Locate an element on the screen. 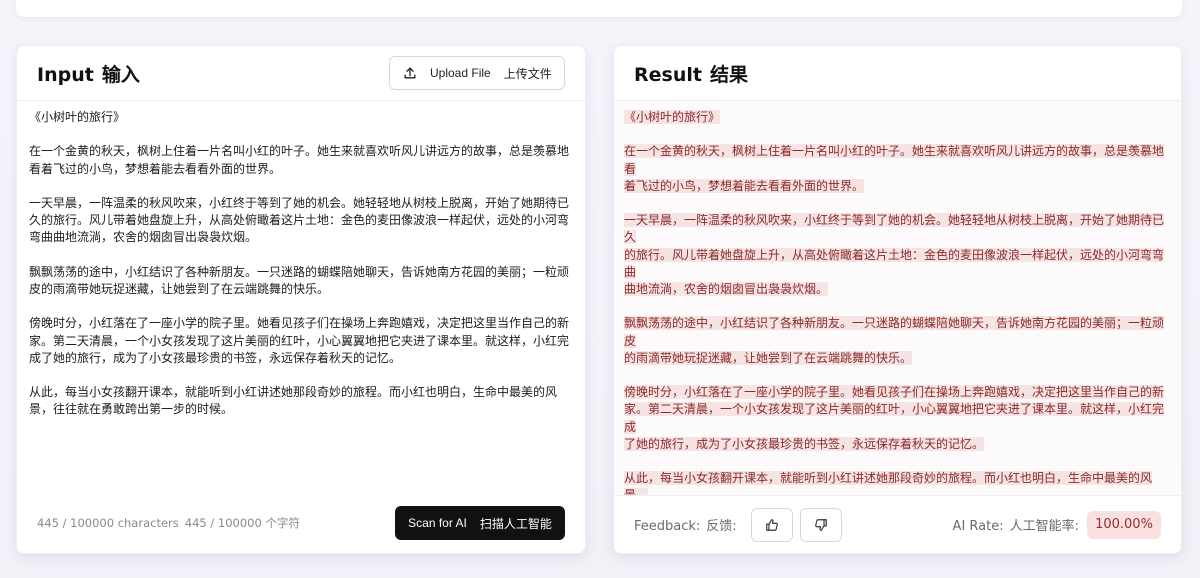 This screenshot has height=578, width=1200. input-panel-header: Input 输入 Upload File 上传文件 is located at coordinates (301, 73).